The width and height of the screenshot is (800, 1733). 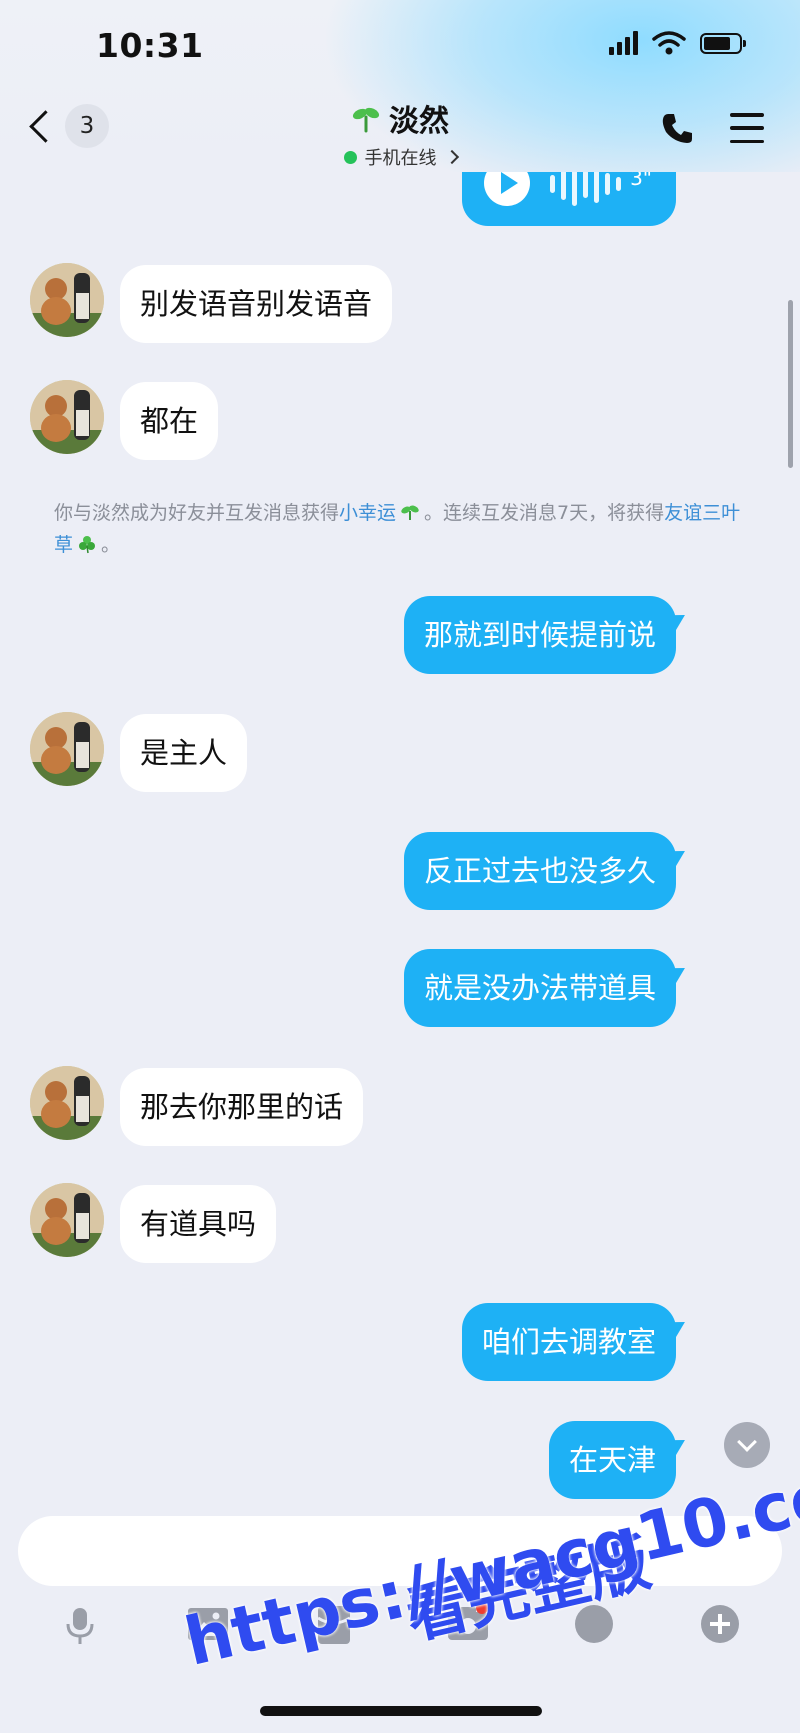 What do you see at coordinates (400, 86) in the screenshot?
I see `header: 10:31 3 淡然 手机在线` at bounding box center [400, 86].